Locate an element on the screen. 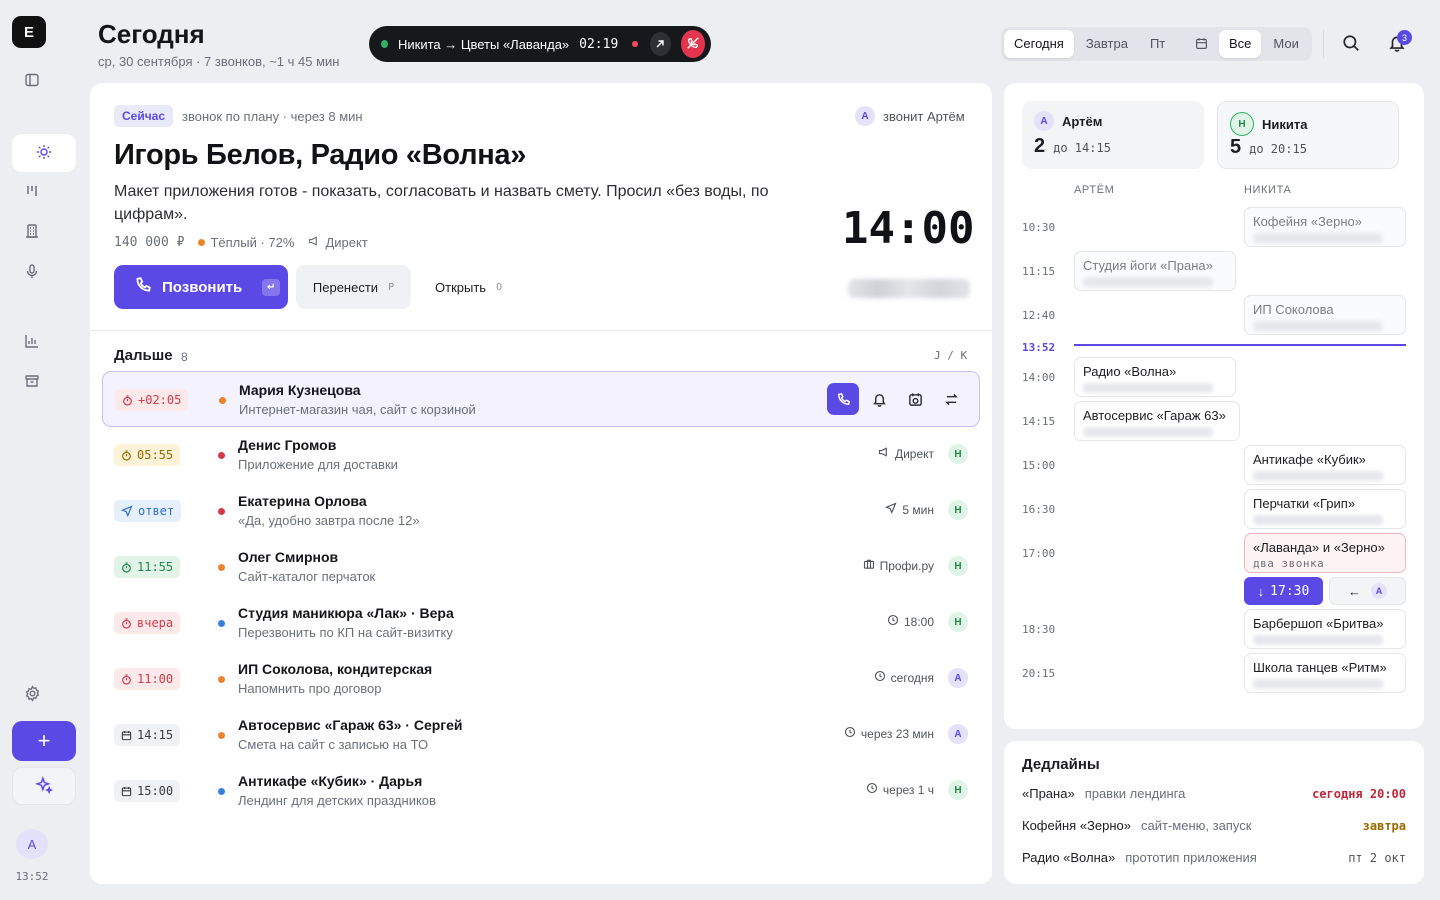  microphone-icon is located at coordinates (32, 272).